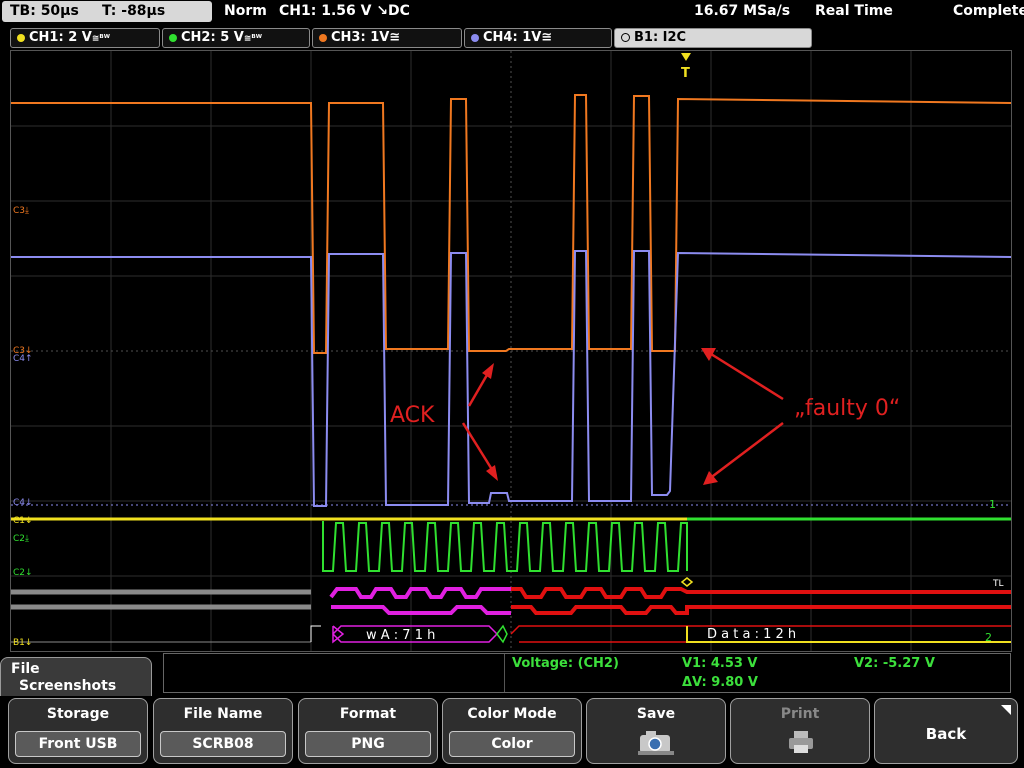 The height and width of the screenshot is (768, 1024). What do you see at coordinates (68, 686) in the screenshot?
I see `menu-title-line2: Screenshots` at bounding box center [68, 686].